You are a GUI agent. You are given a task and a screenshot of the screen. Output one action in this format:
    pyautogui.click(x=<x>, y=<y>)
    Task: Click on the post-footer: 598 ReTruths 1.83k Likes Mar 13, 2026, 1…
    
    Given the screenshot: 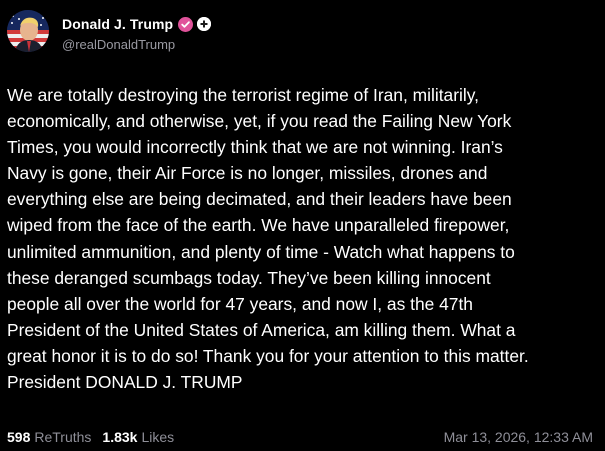 What is the action you would take?
    pyautogui.click(x=300, y=437)
    